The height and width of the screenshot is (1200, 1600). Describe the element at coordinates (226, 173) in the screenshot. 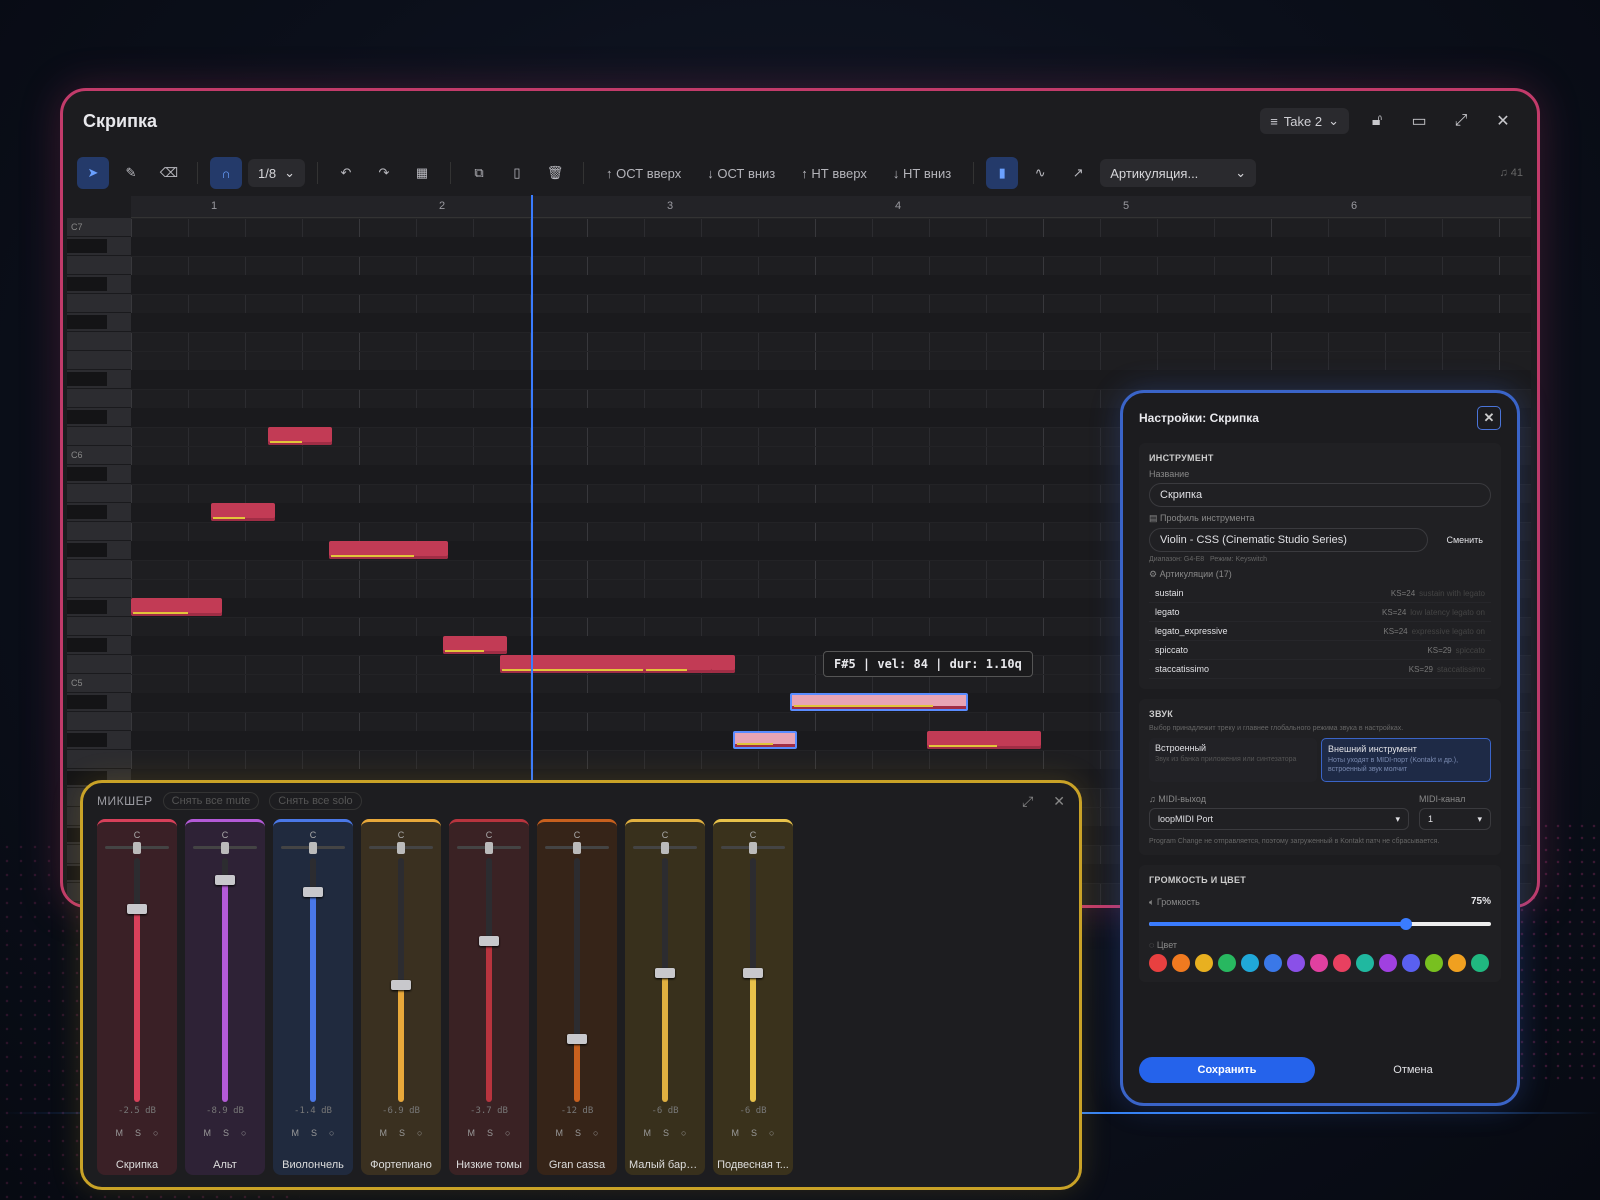

I see `snap-magnet-icon: ∩` at that location.